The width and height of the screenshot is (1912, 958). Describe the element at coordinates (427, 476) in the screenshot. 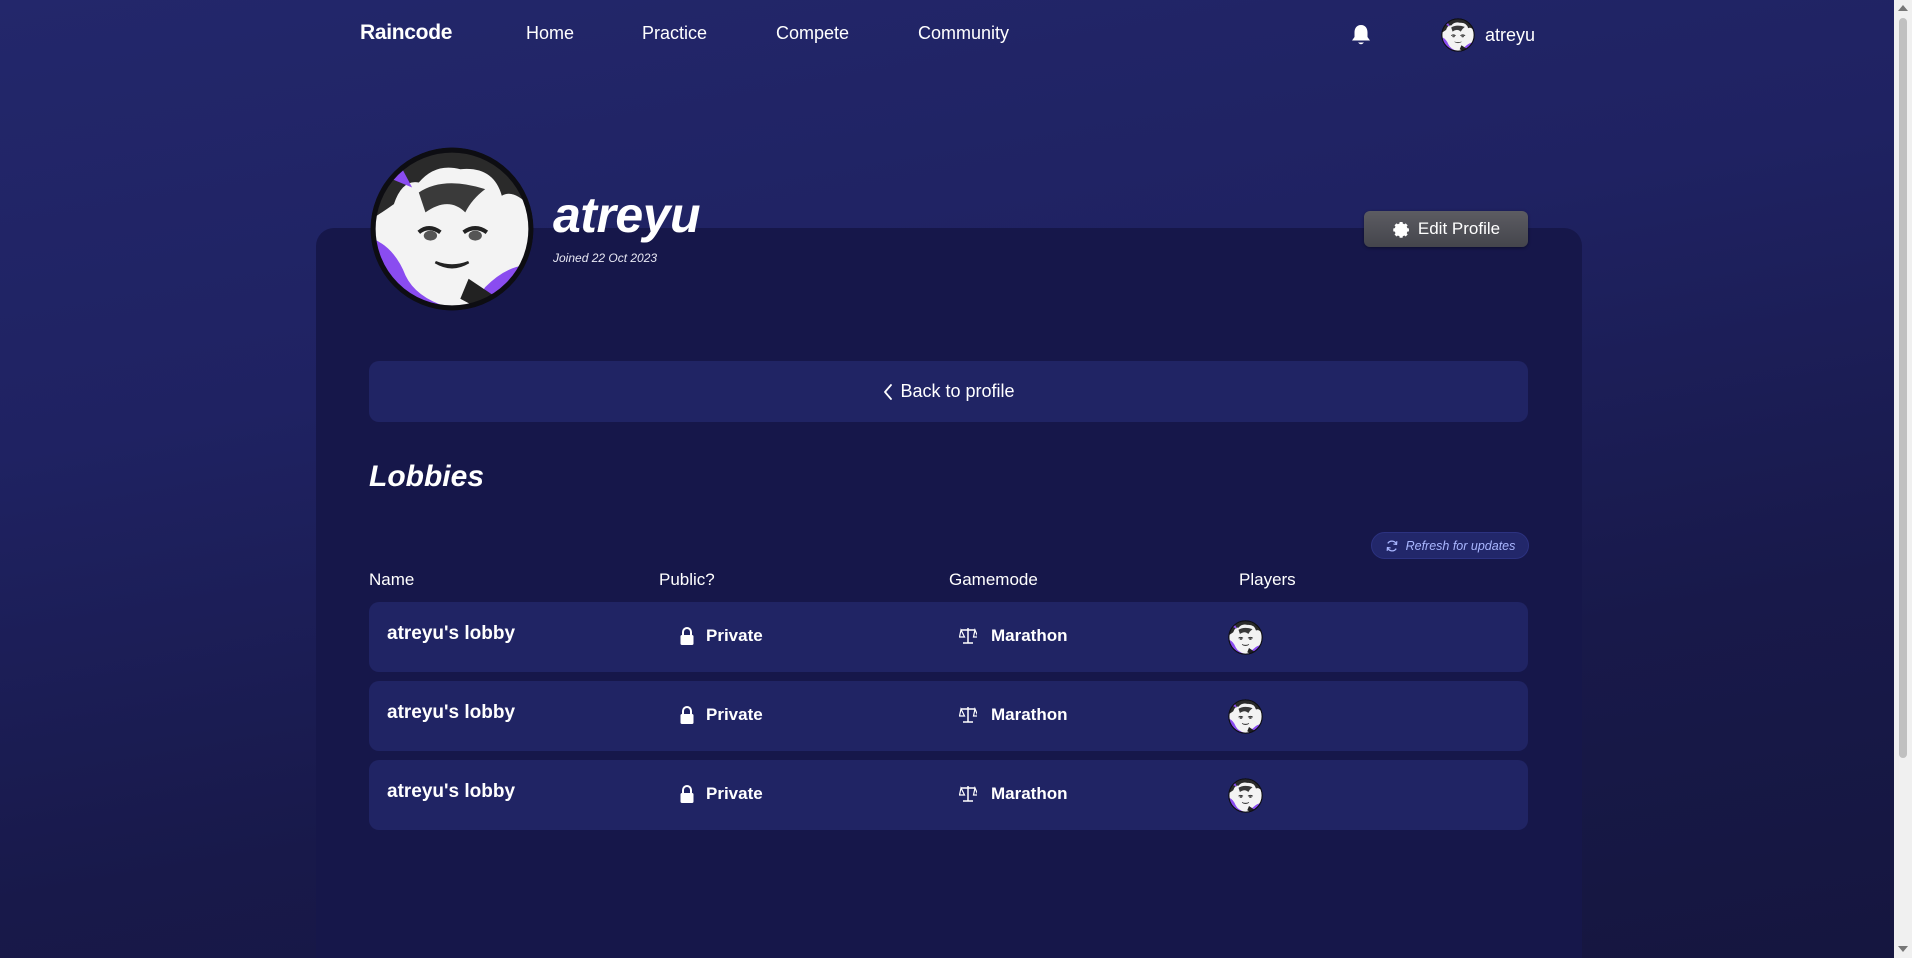

I see `lobbies-heading: Lobbies` at that location.